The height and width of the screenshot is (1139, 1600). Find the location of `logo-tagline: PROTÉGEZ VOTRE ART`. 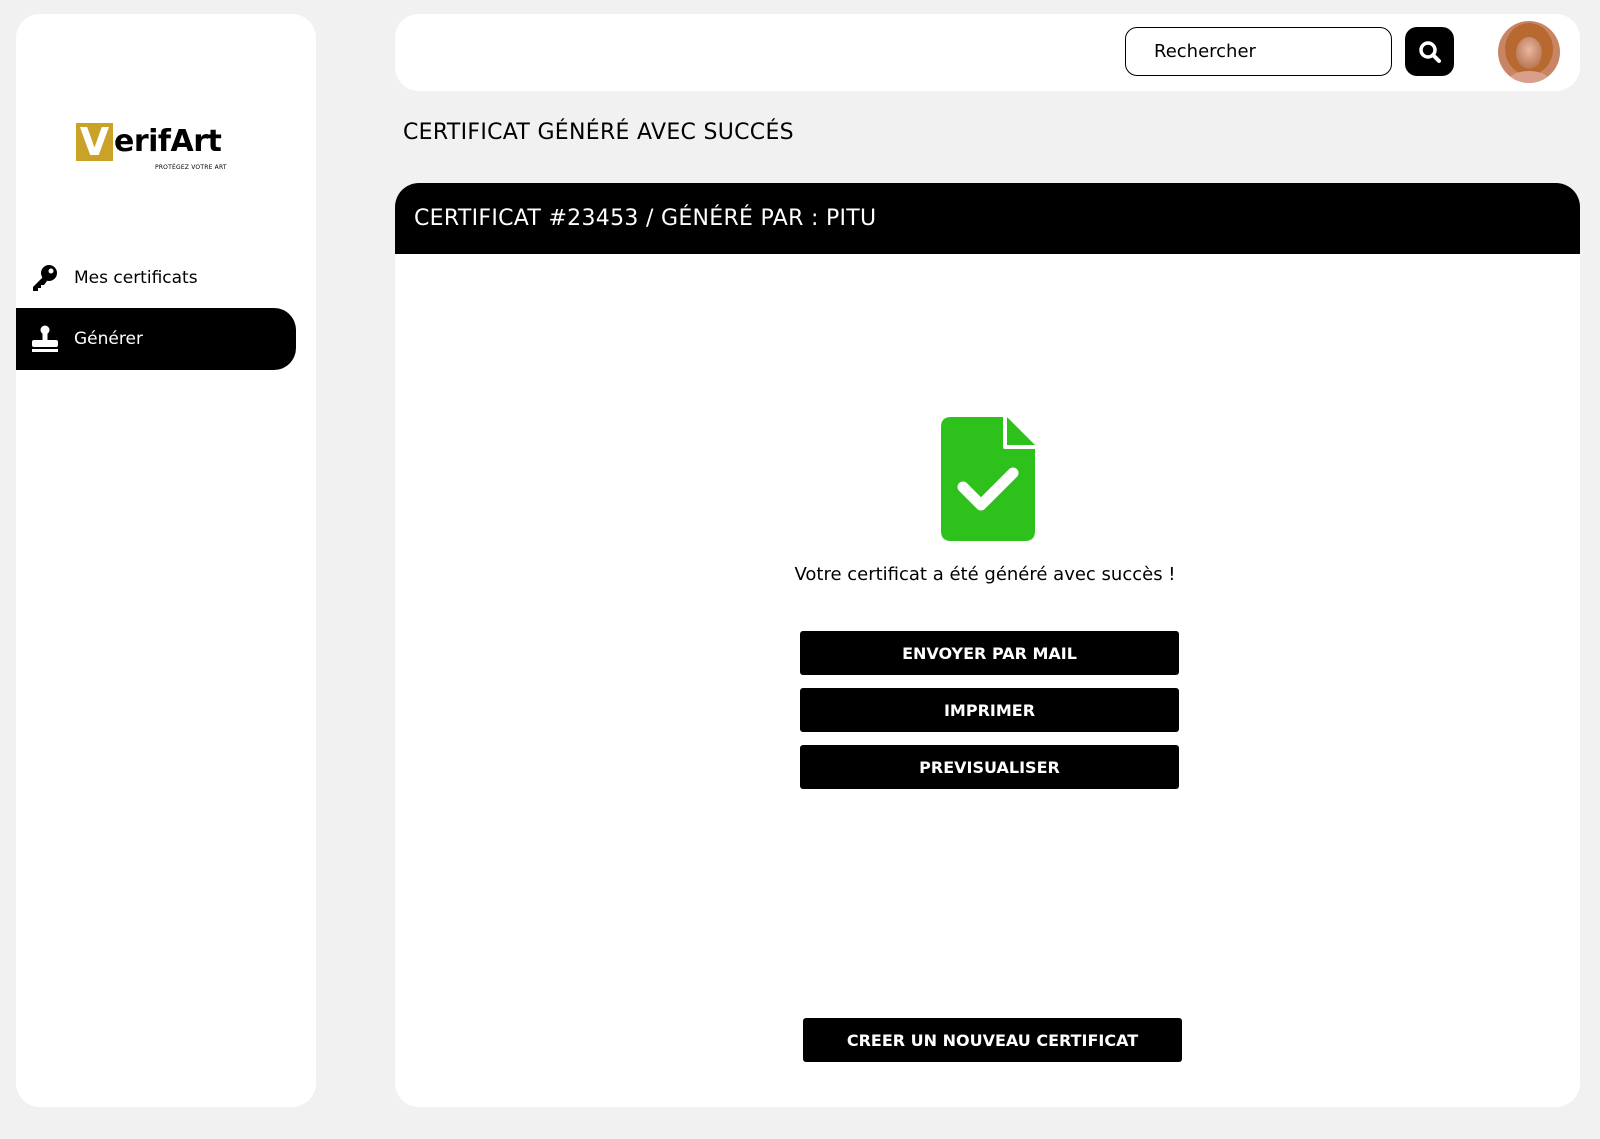

logo-tagline: PROTÉGEZ VOTRE ART is located at coordinates (191, 167).